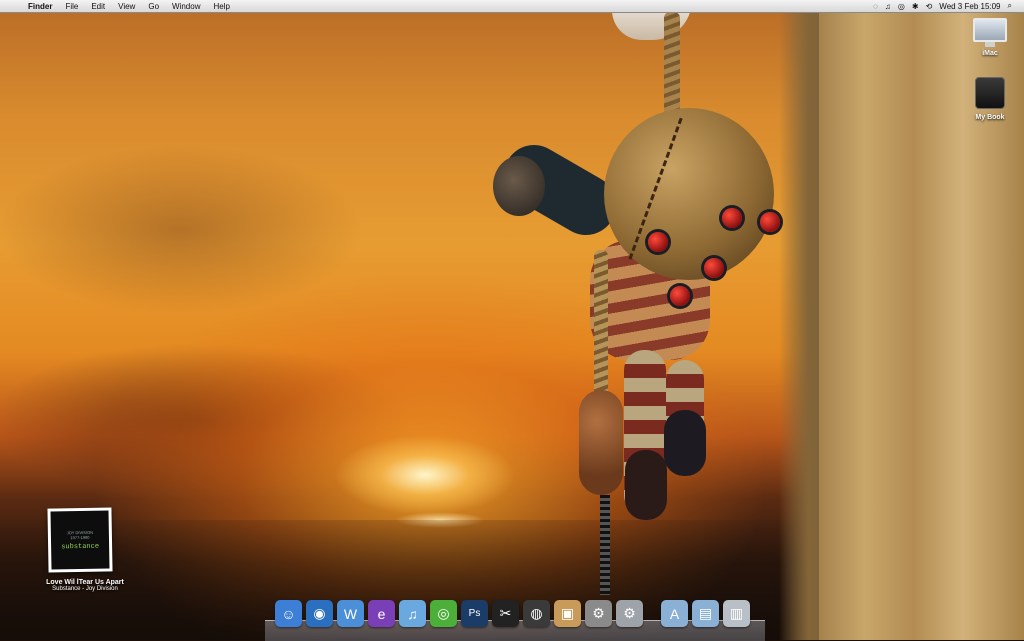 Image resolution: width=1024 pixels, height=641 pixels. I want to click on menu-go: Go, so click(153, 6).